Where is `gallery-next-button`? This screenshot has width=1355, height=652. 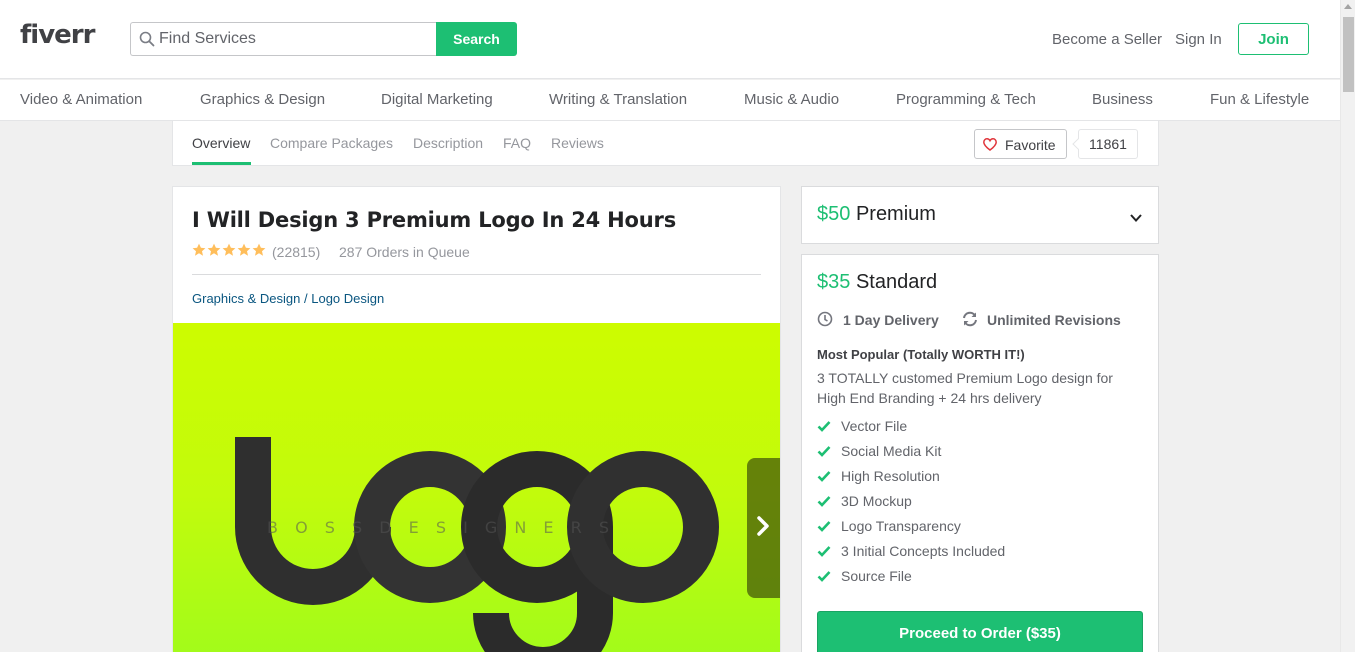 gallery-next-button is located at coordinates (763, 528).